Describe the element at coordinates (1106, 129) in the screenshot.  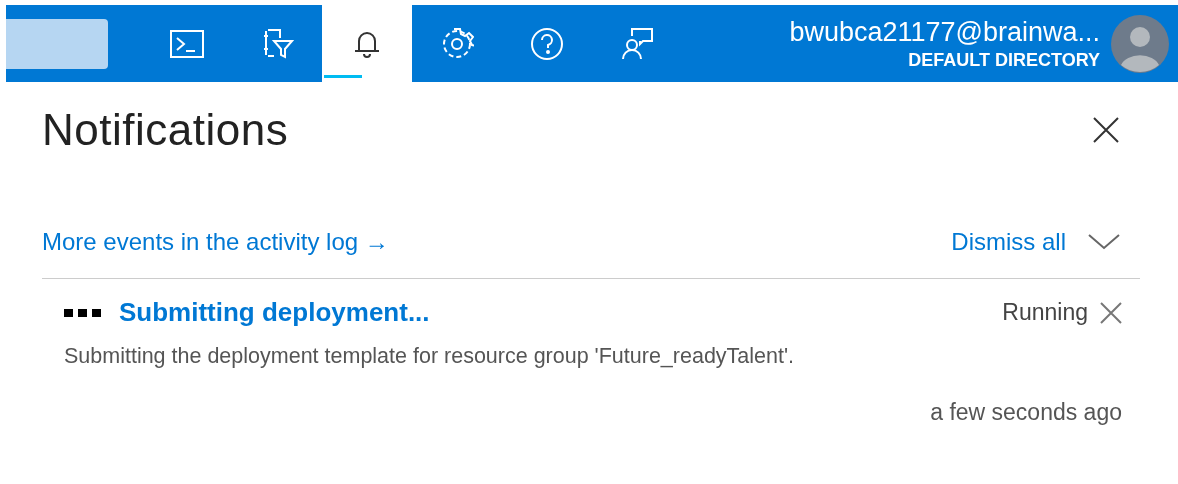
I see `close-icon` at that location.